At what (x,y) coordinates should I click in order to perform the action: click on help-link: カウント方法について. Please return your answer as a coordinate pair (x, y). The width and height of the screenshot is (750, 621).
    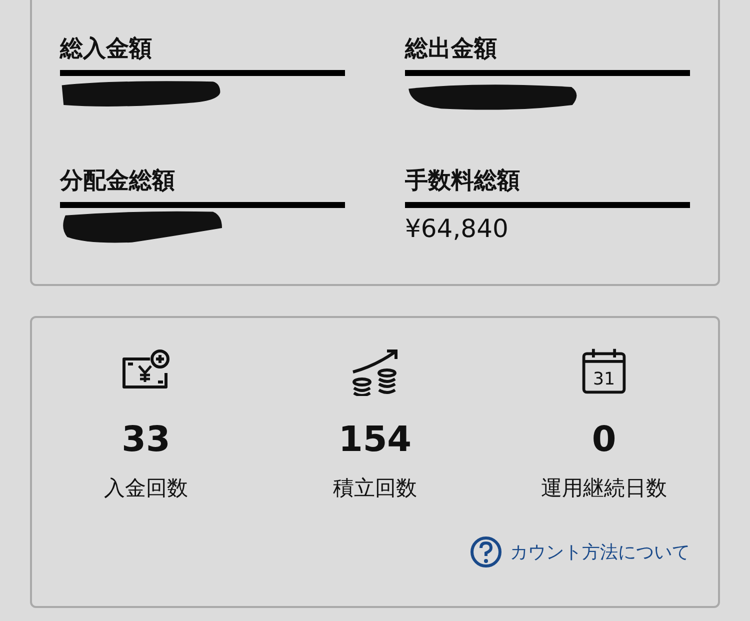
    Looking at the image, I should click on (580, 552).